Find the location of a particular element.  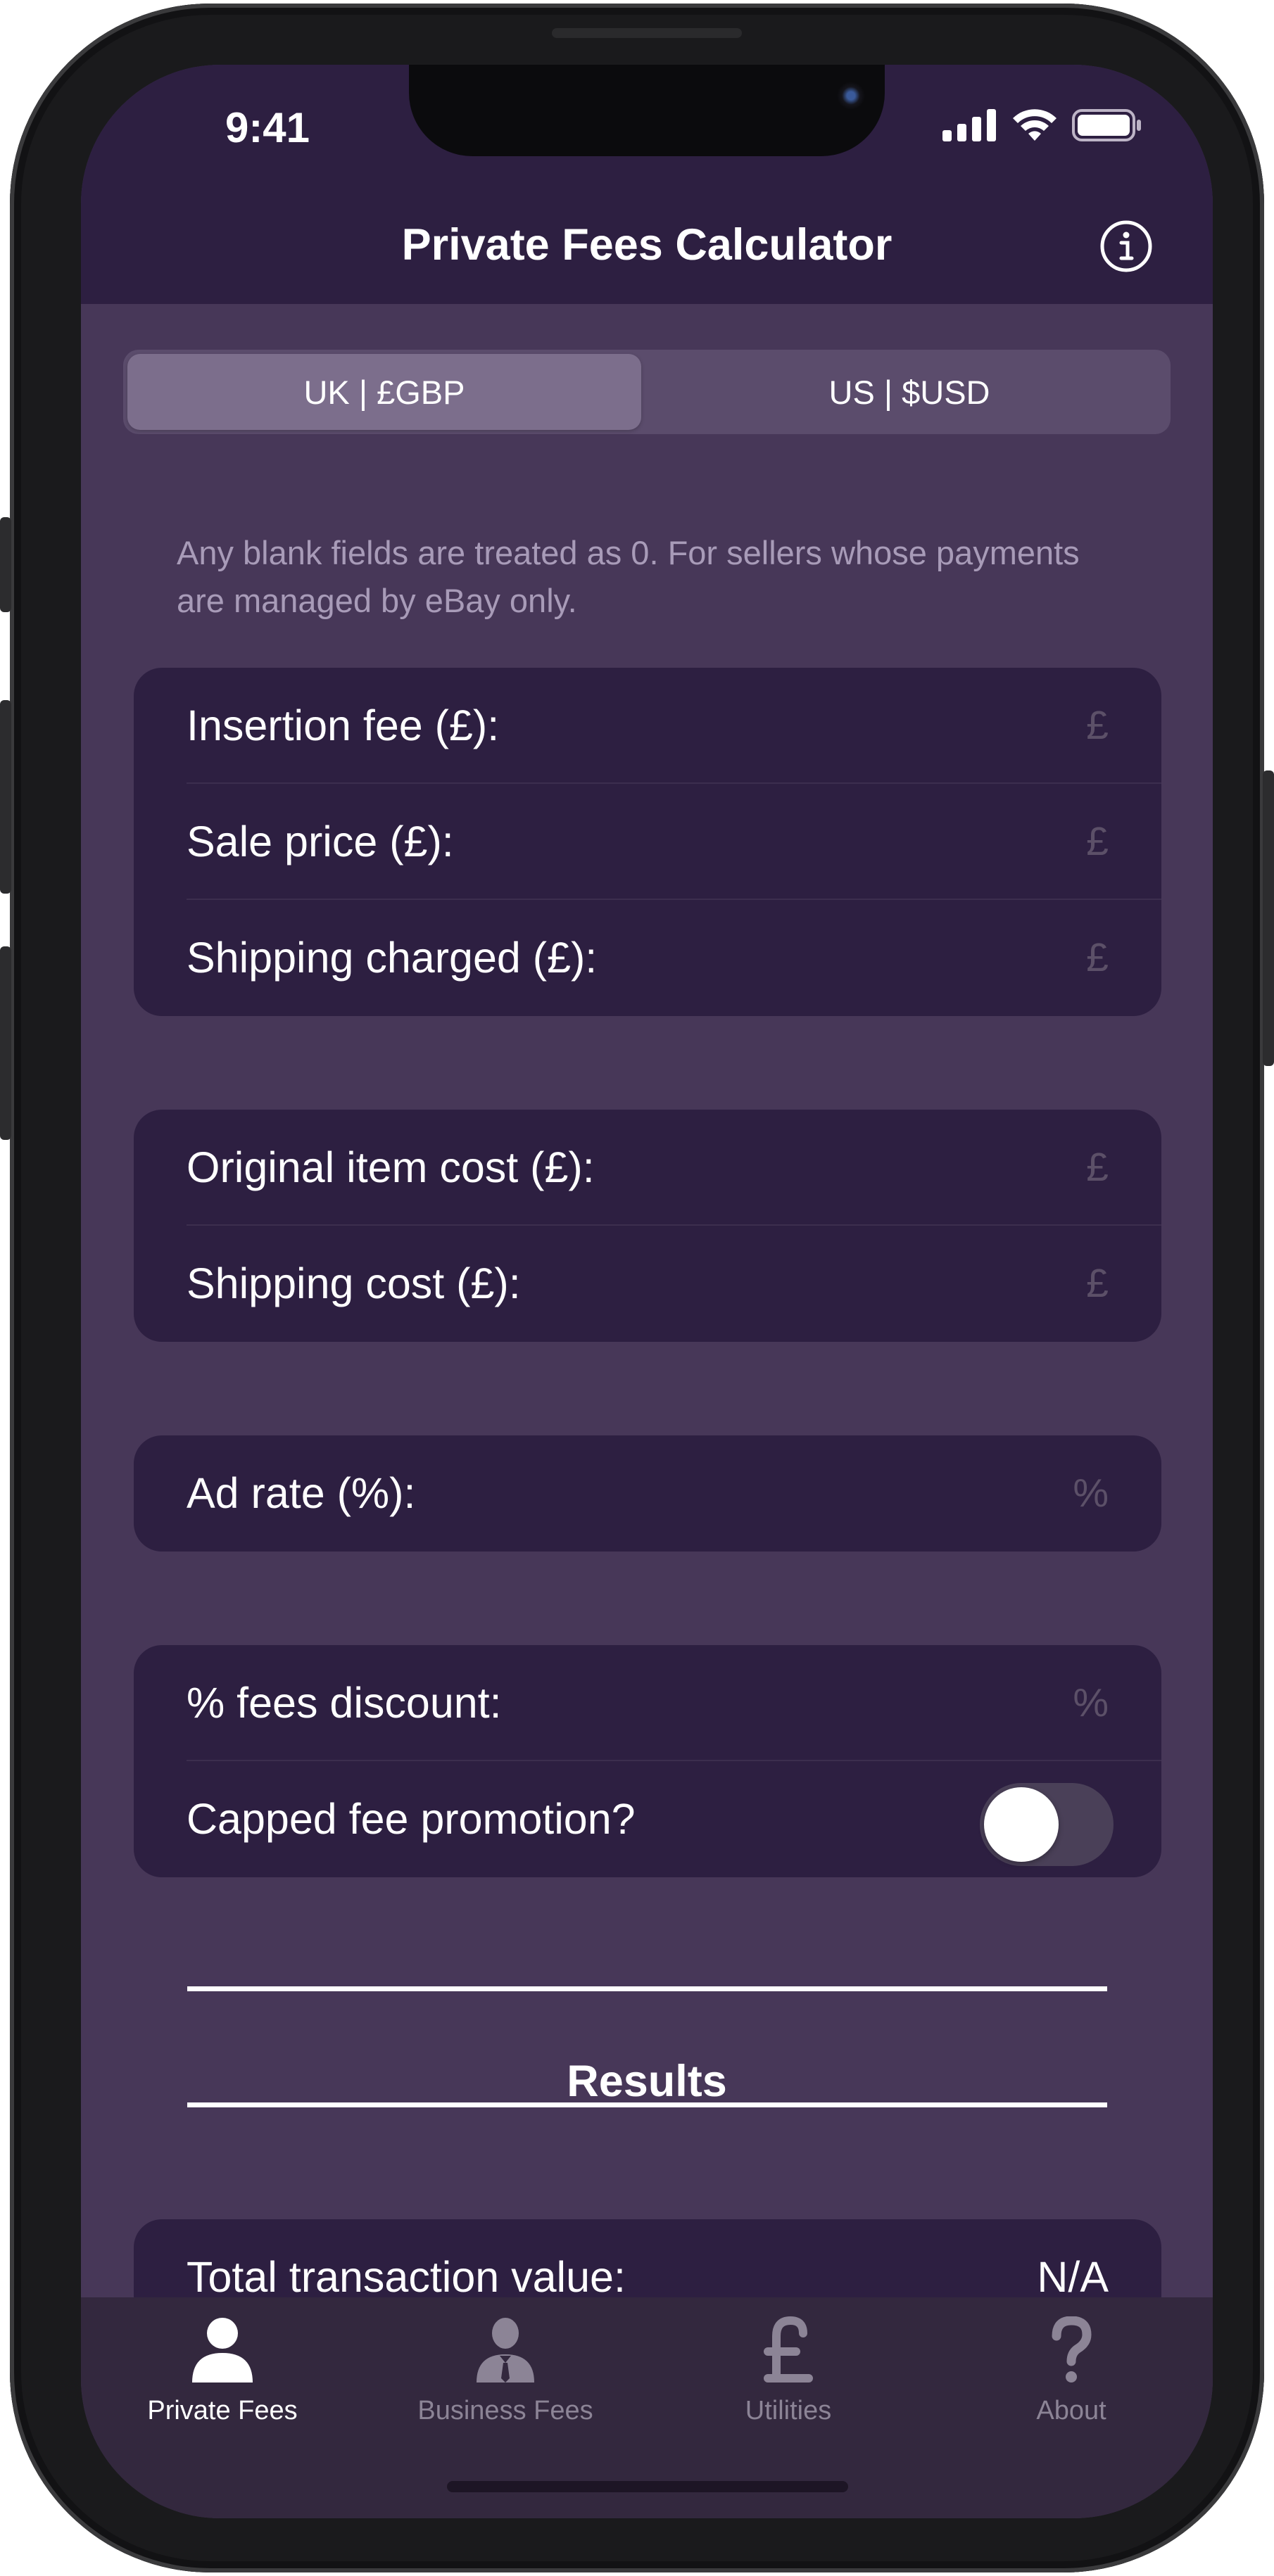

battery-icon is located at coordinates (1107, 125).